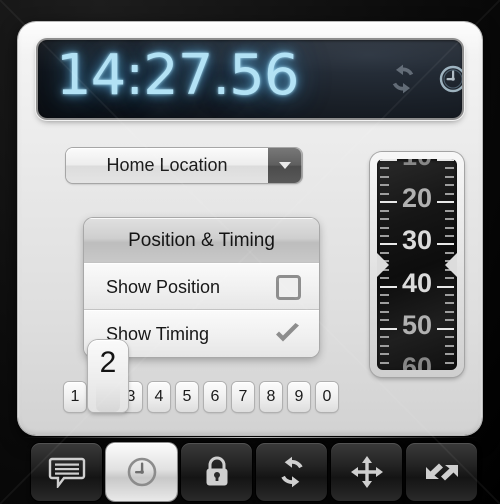 This screenshot has height=504, width=500. Describe the element at coordinates (108, 376) in the screenshot. I see `key-popup-2: 2` at that location.